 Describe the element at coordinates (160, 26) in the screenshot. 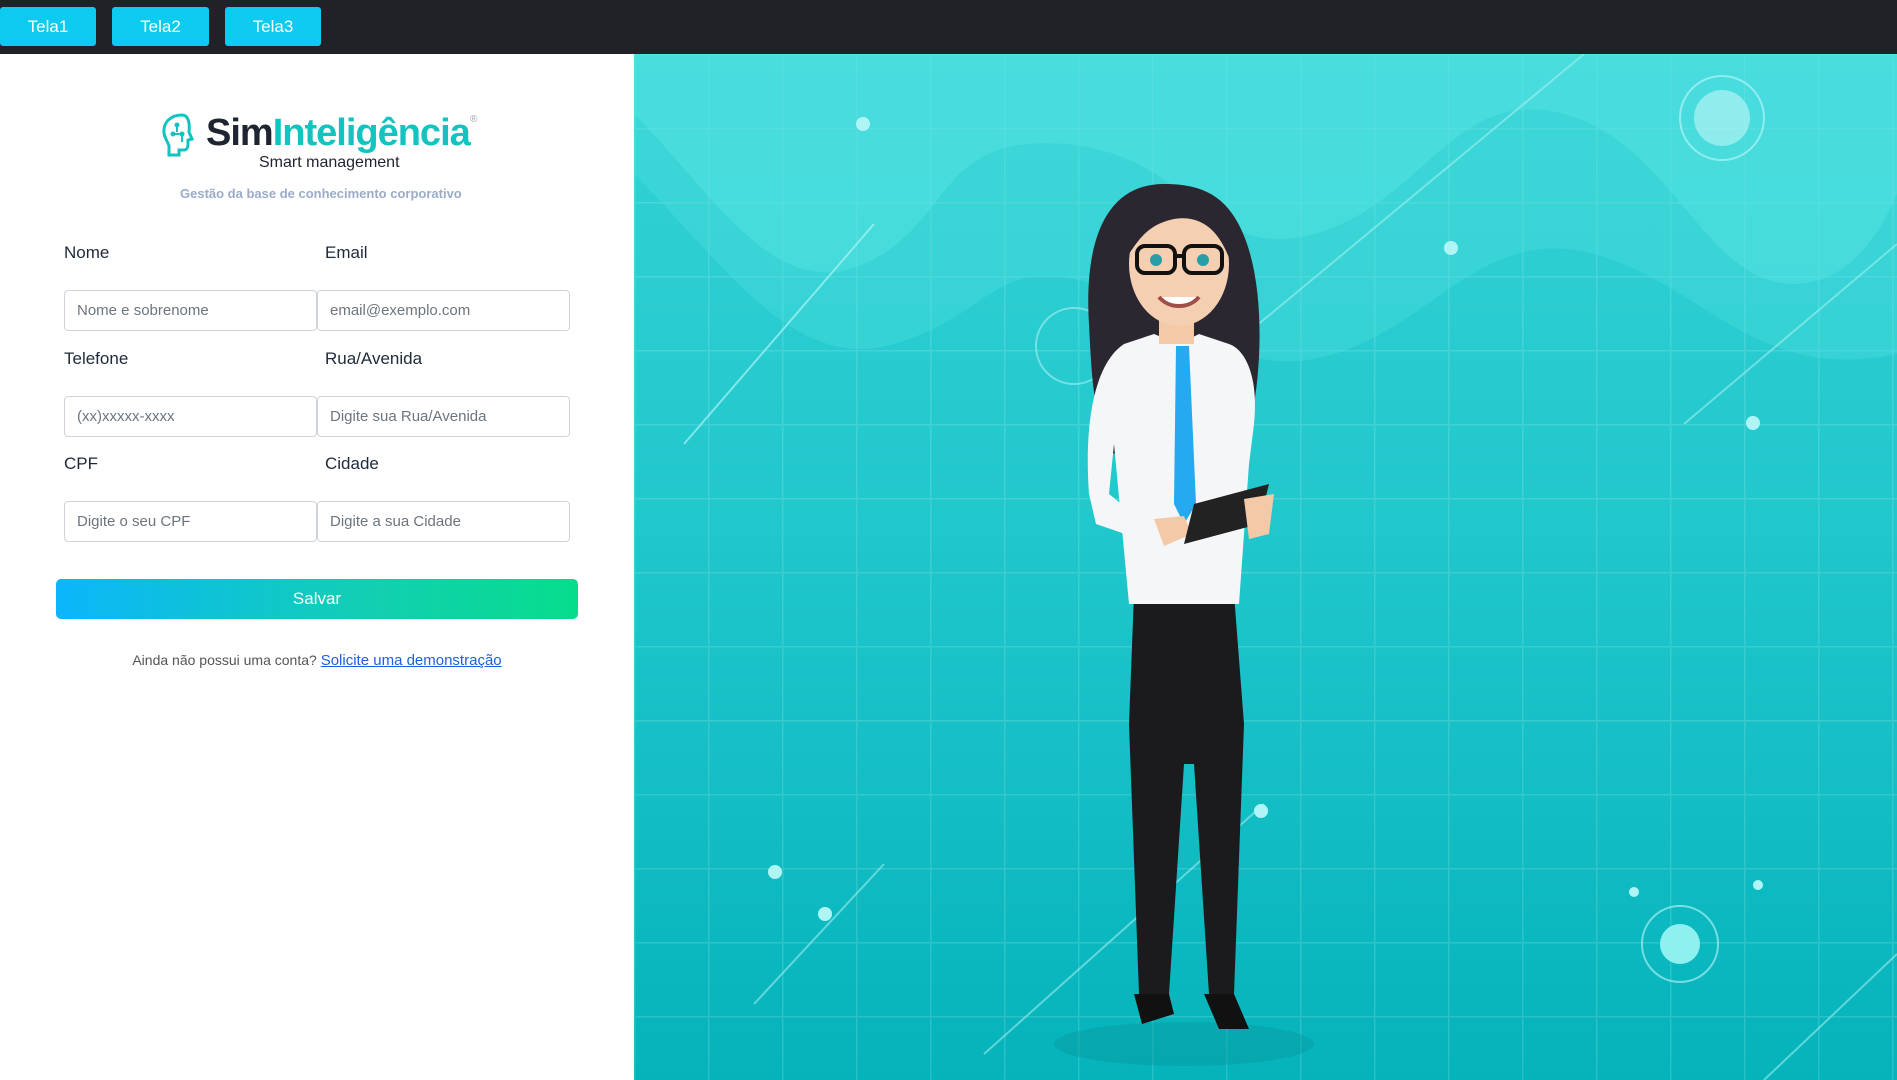

I see `tab-tela2: Tela2` at that location.